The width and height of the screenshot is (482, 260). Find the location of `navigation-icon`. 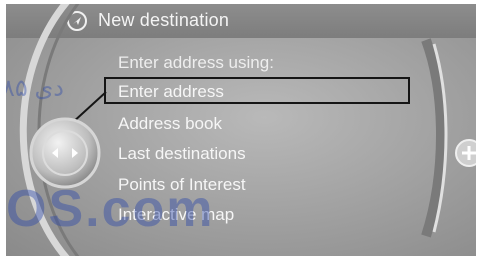

navigation-icon is located at coordinates (77, 21).